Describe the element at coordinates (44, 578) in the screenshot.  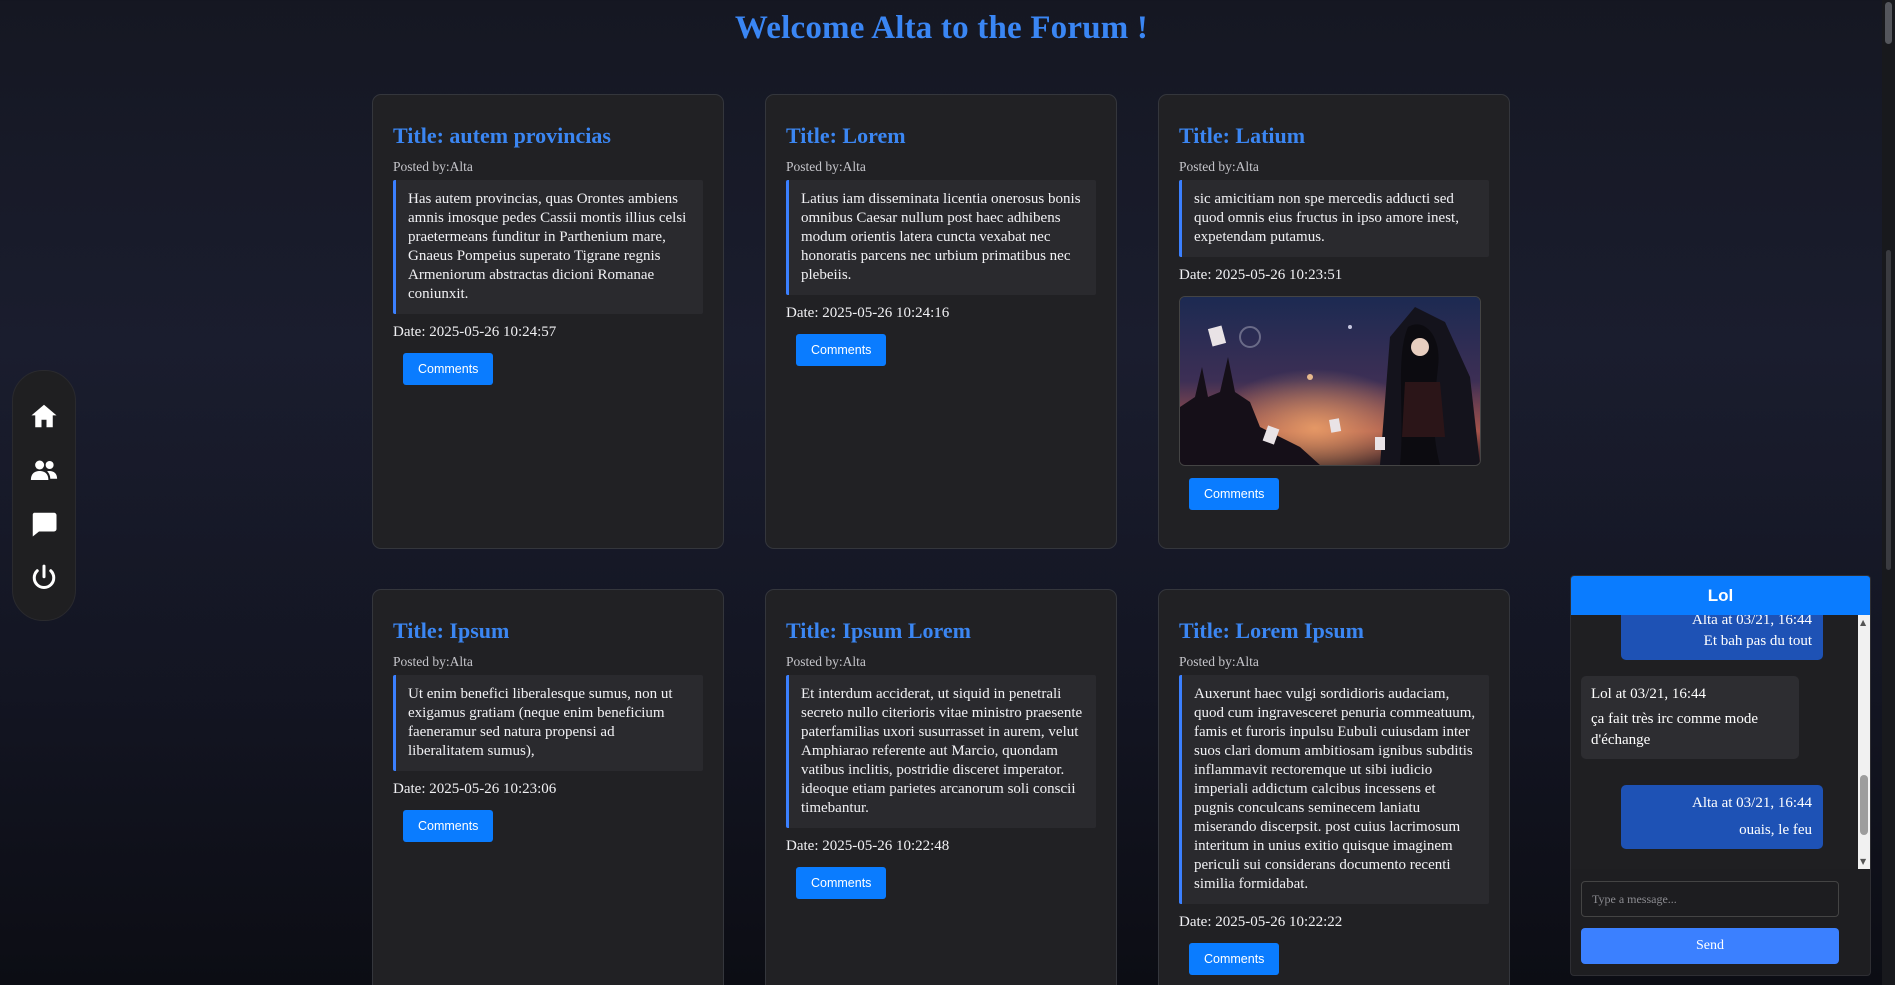
I see `power-icon` at that location.